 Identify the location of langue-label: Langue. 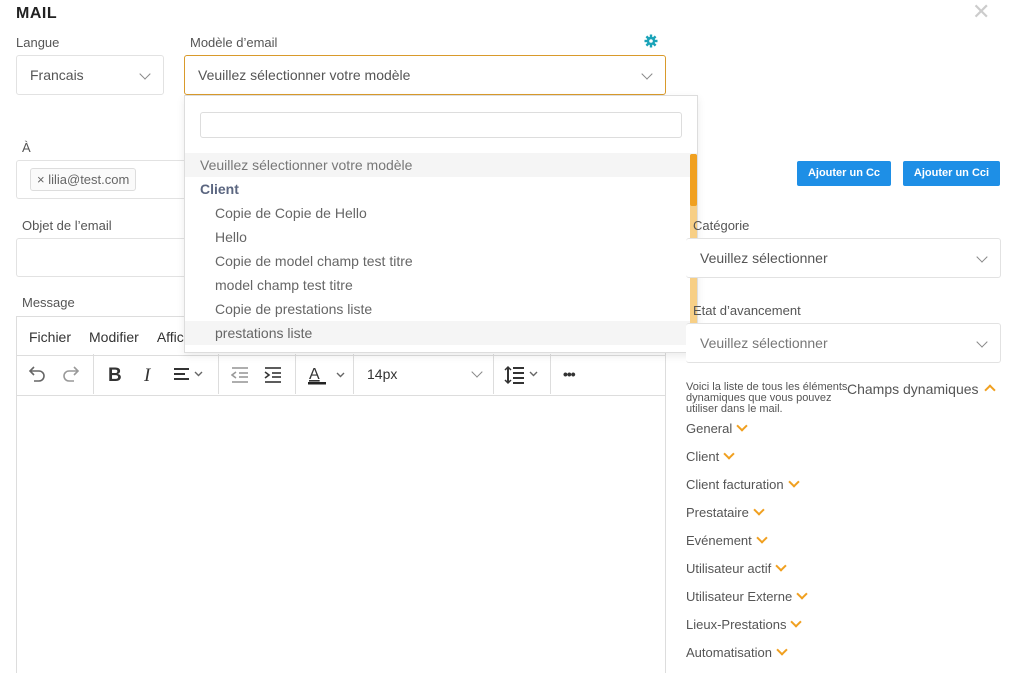
(38, 42).